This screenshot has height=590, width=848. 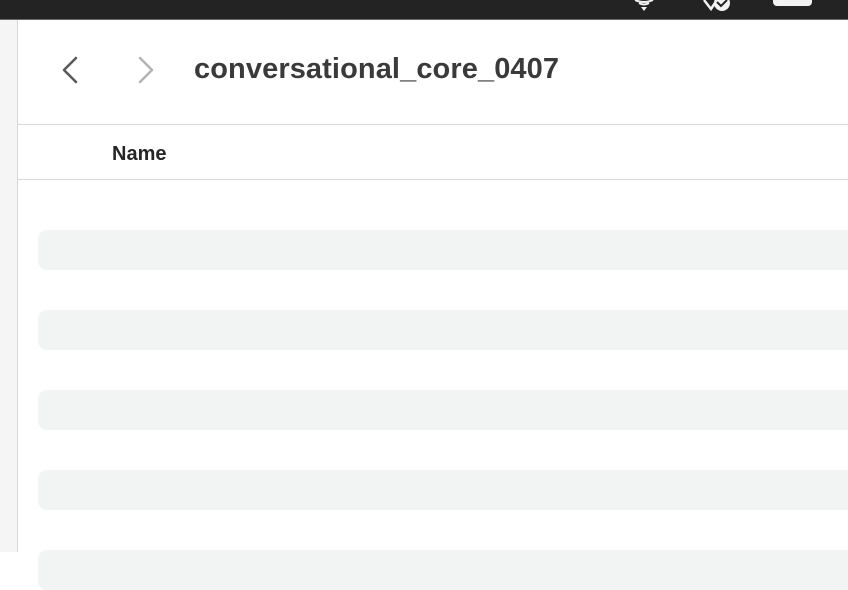 What do you see at coordinates (792, 3) in the screenshot?
I see `battery-icon` at bounding box center [792, 3].